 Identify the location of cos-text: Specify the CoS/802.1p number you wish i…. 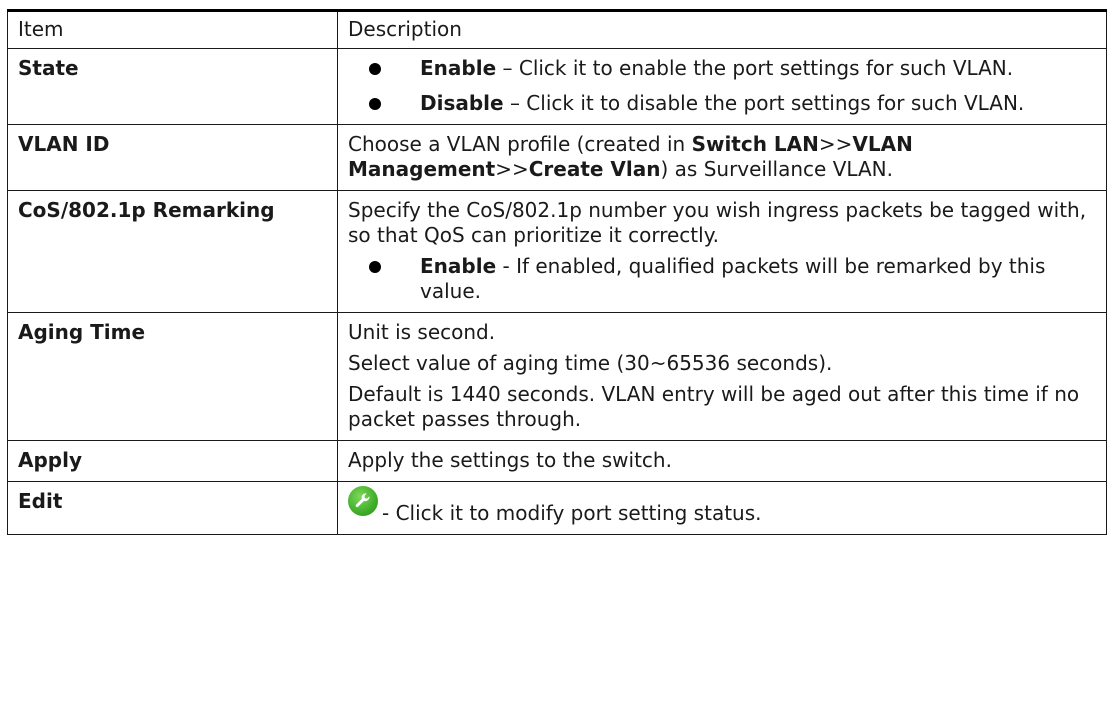
(717, 222).